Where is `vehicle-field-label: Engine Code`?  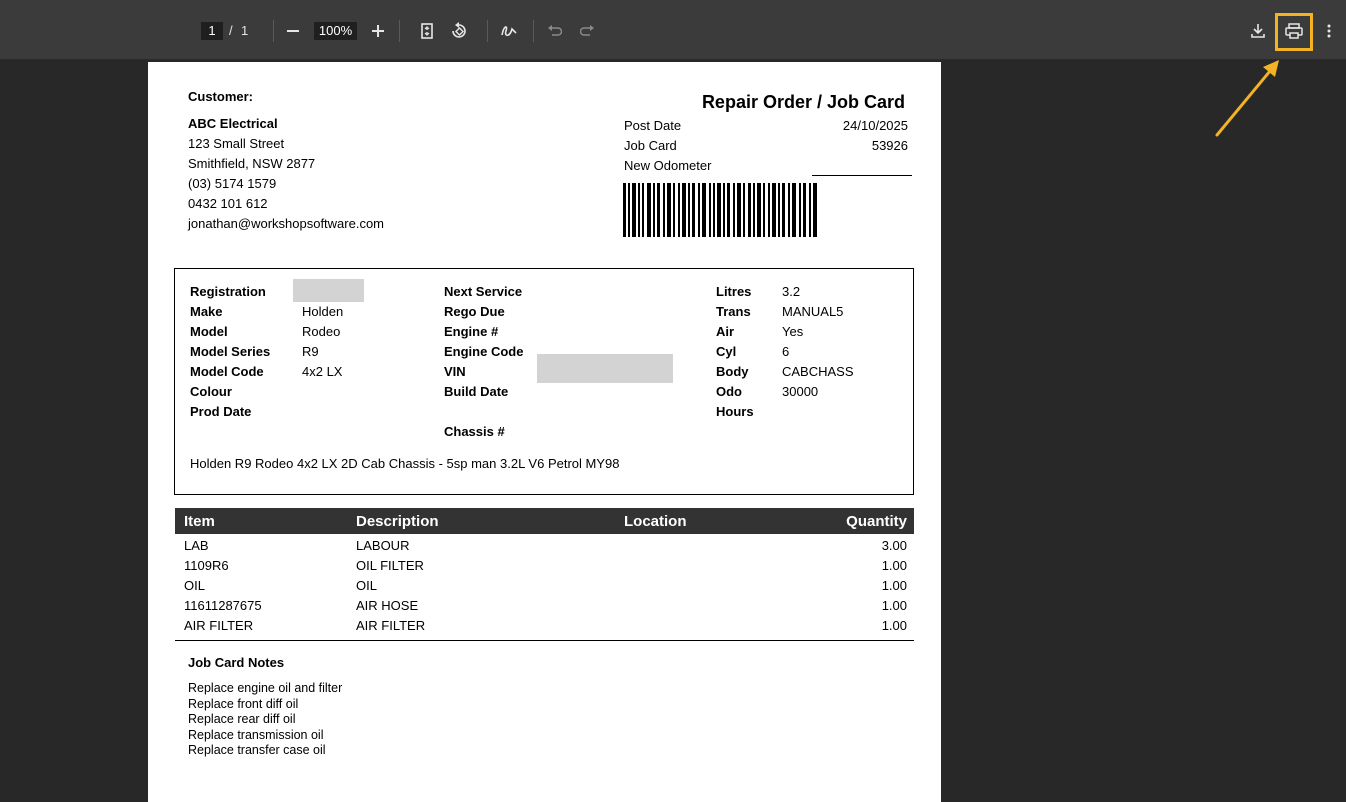 vehicle-field-label: Engine Code is located at coordinates (484, 351).